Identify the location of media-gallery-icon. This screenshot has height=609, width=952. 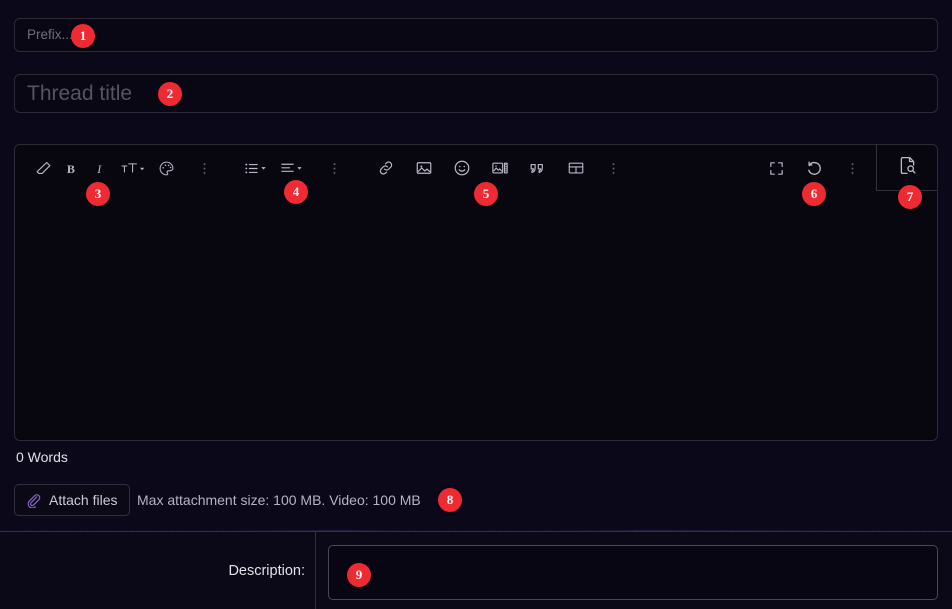
(499, 168).